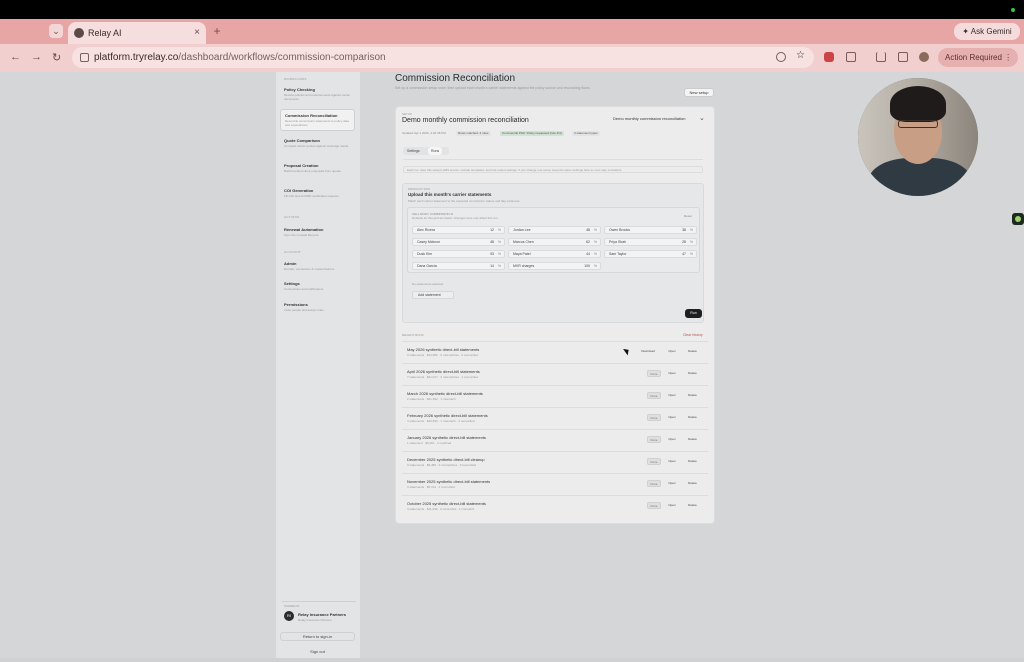 The width and height of the screenshot is (1024, 662). Describe the element at coordinates (299, 190) in the screenshot. I see `sidebar-item-label: COI Generation` at that location.